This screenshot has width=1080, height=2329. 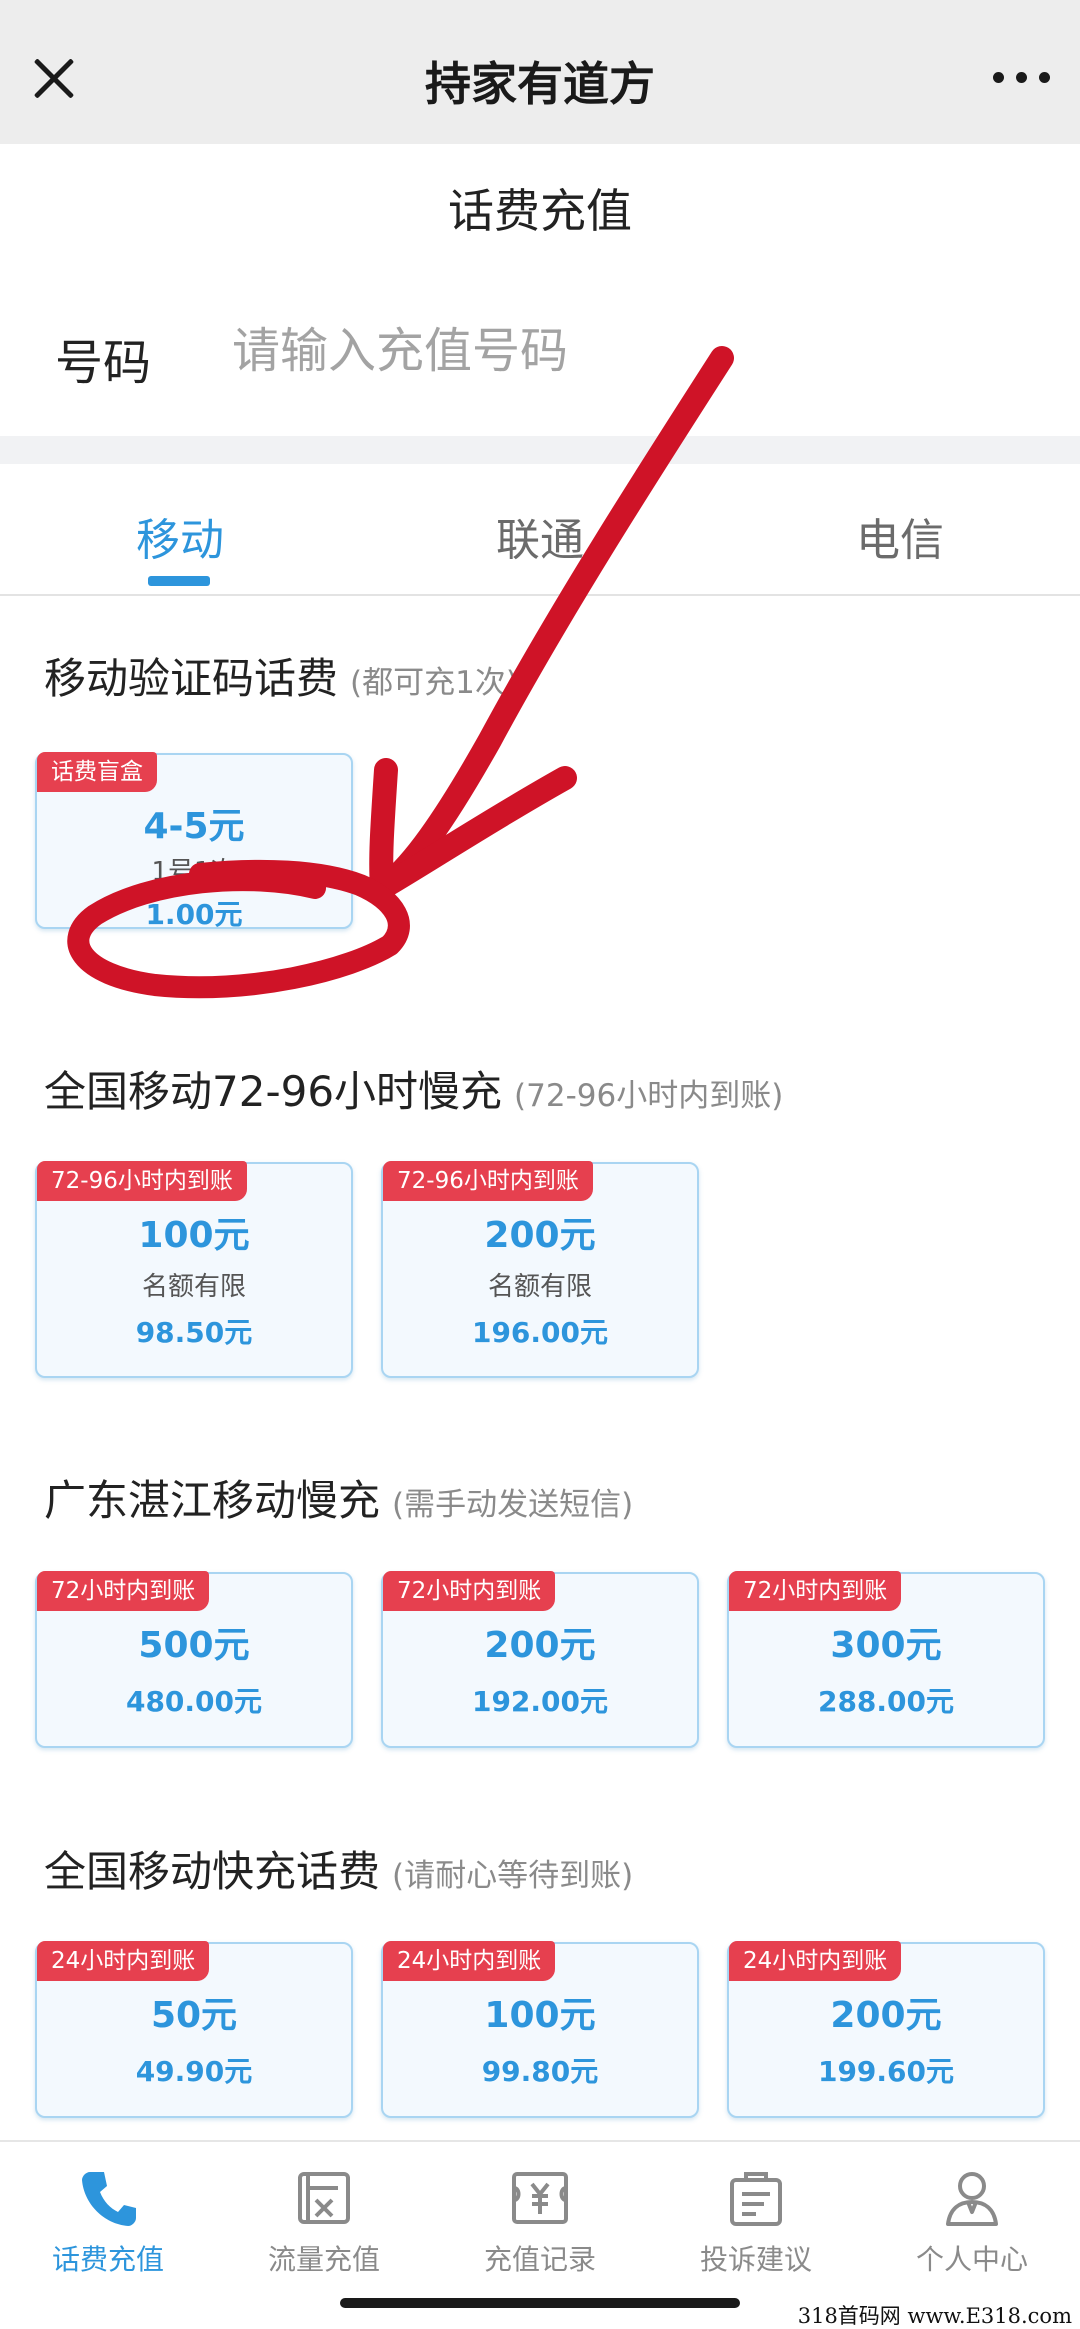 I want to click on traffic-icon, so click(x=324, y=2198).